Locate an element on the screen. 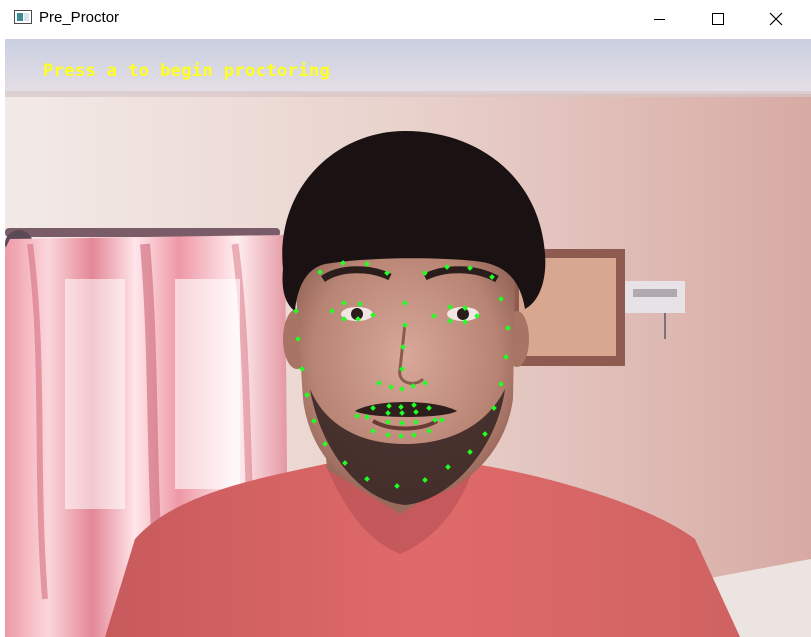 Image resolution: width=811 pixels, height=637 pixels. app-window-icon is located at coordinates (23, 17).